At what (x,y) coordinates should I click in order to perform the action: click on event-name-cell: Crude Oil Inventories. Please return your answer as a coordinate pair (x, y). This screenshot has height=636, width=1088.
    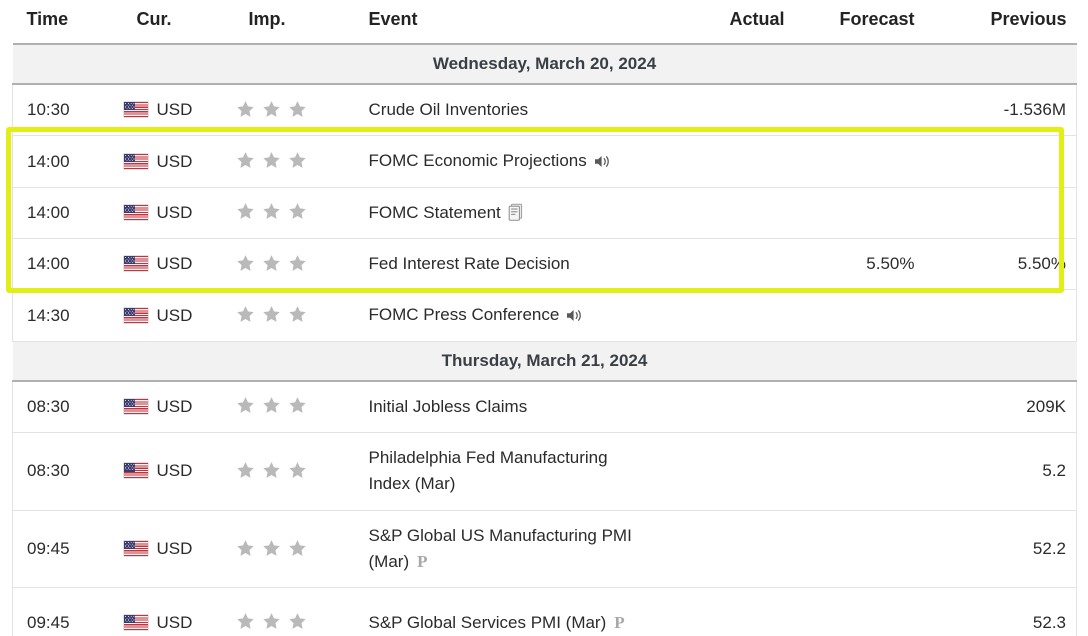
    Looking at the image, I should click on (509, 110).